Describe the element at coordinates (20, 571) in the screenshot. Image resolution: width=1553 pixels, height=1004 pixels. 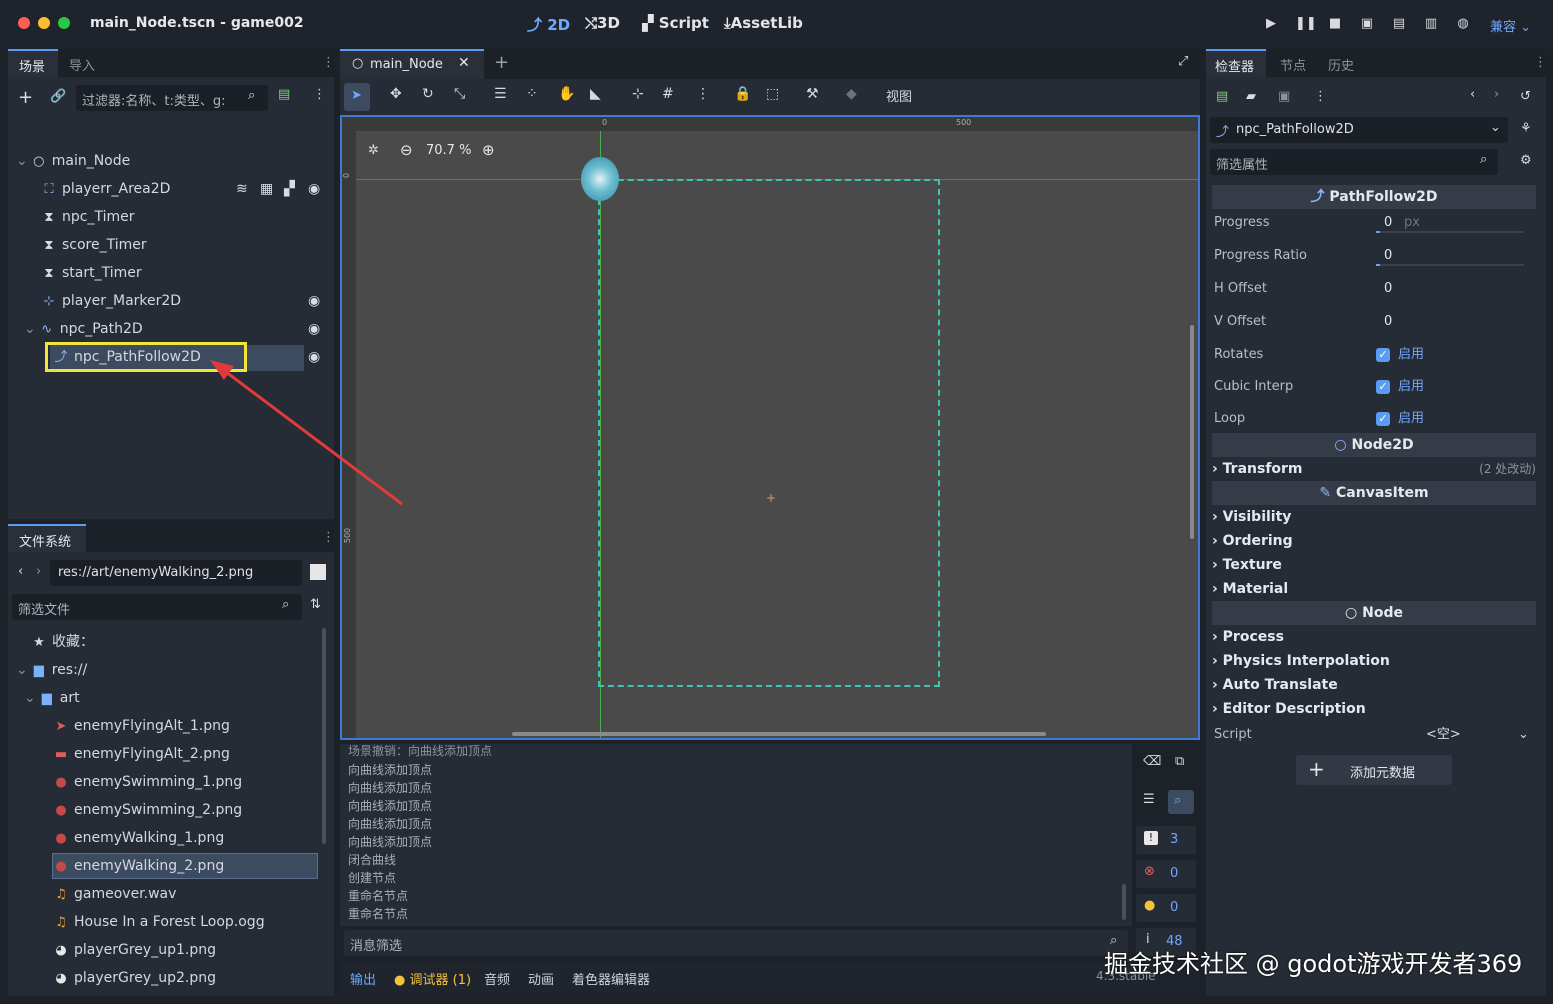
I see `back-icon: ‹` at that location.